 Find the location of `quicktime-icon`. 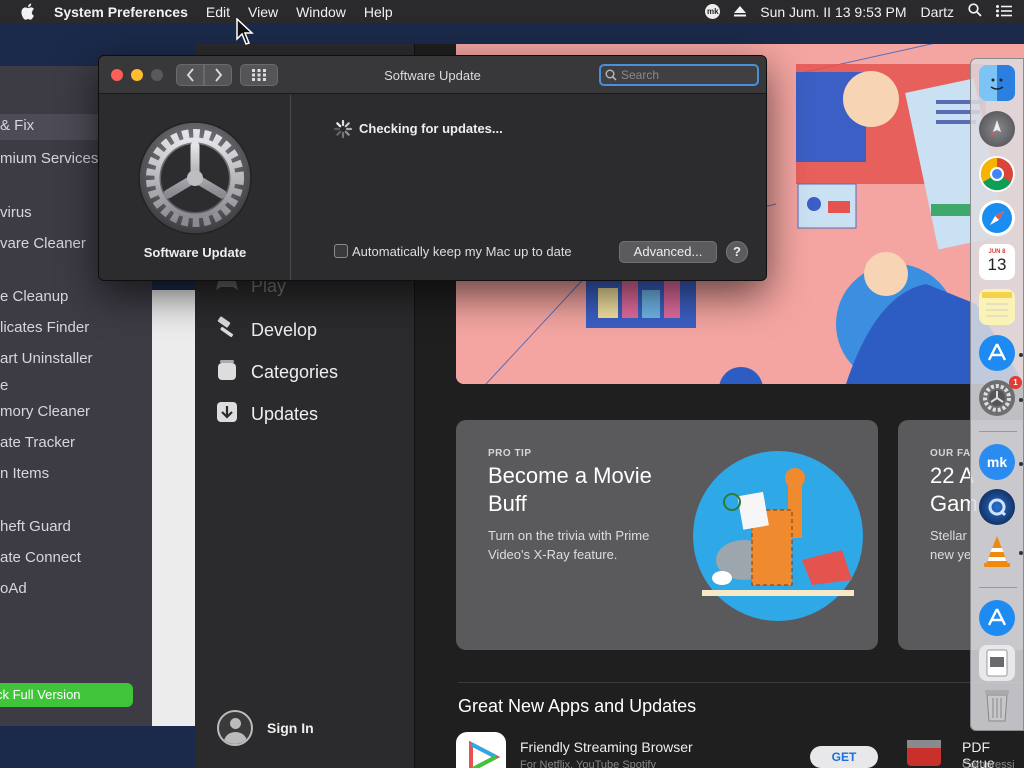

quicktime-icon is located at coordinates (997, 507).